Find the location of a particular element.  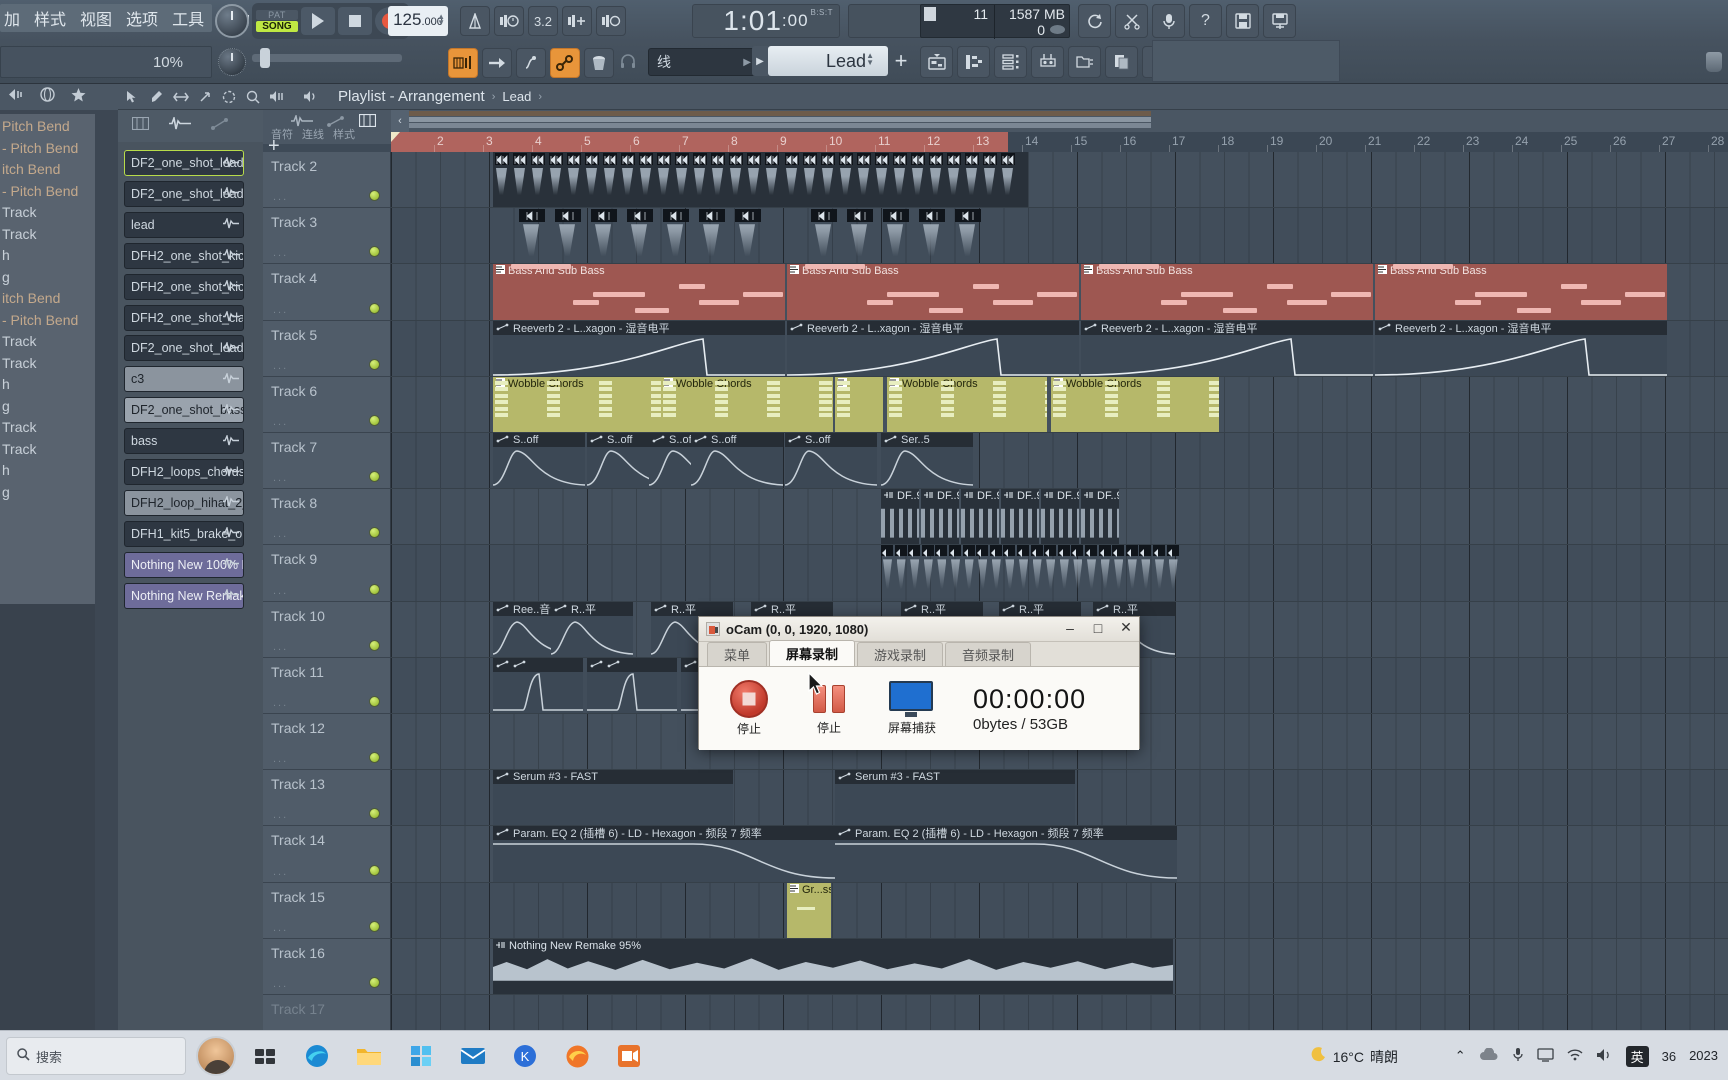

browser-item: h is located at coordinates (47, 258).